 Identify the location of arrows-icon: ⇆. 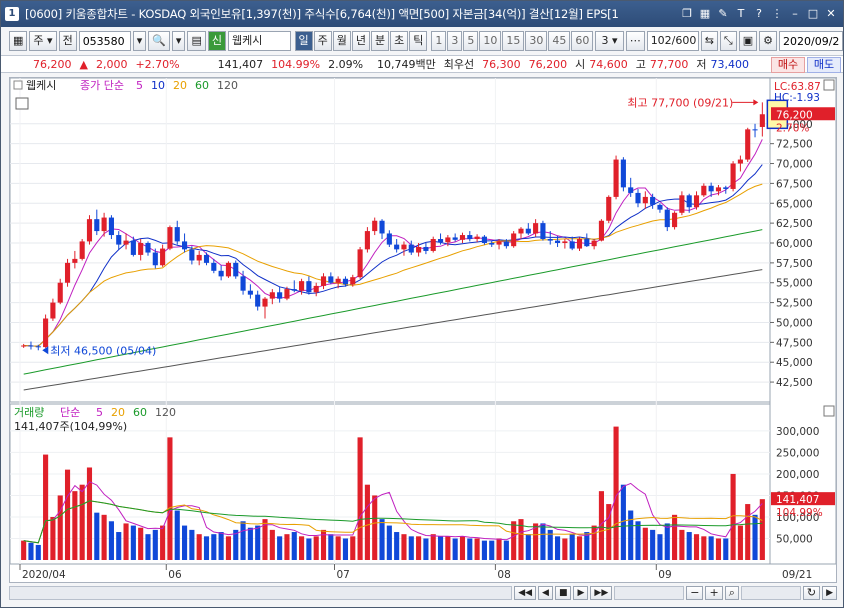
(709, 41).